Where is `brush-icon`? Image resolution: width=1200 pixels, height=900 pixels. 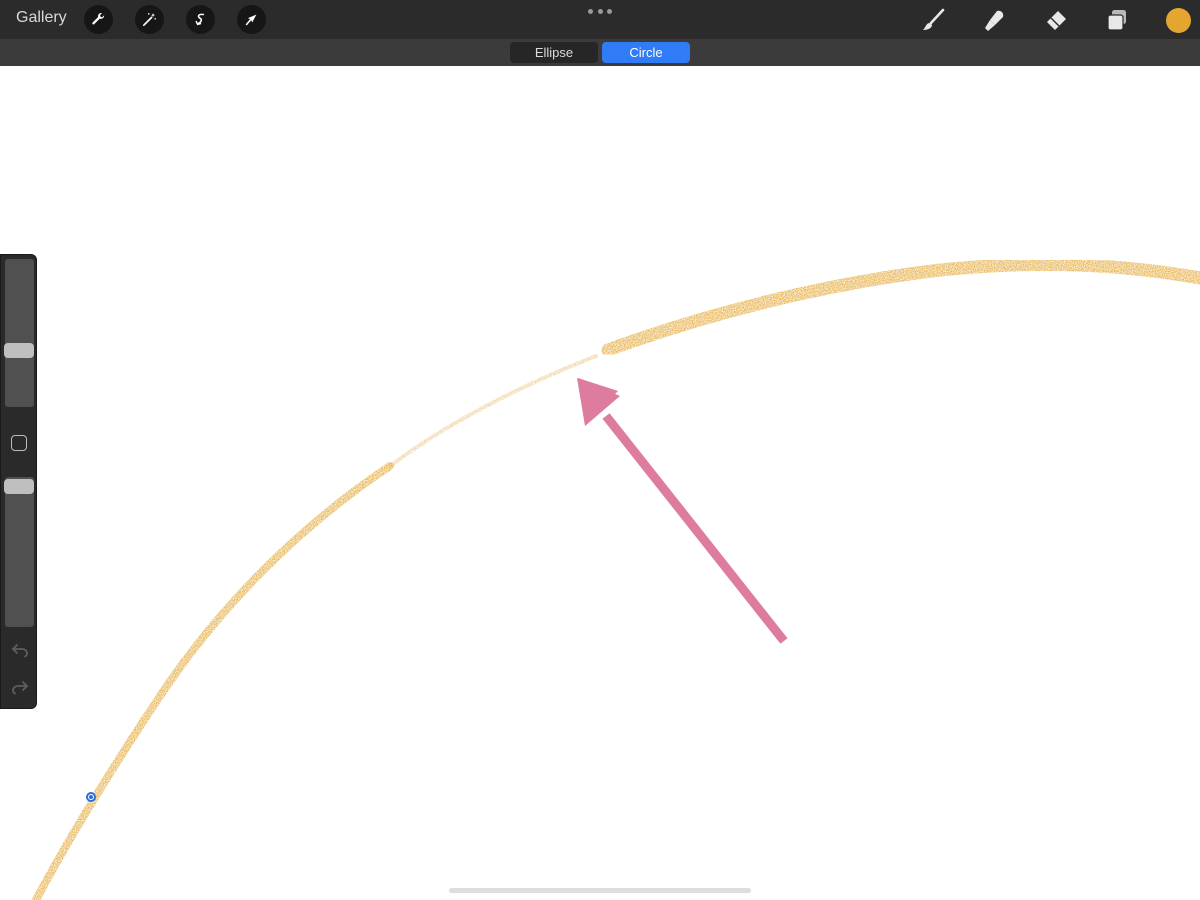 brush-icon is located at coordinates (934, 19).